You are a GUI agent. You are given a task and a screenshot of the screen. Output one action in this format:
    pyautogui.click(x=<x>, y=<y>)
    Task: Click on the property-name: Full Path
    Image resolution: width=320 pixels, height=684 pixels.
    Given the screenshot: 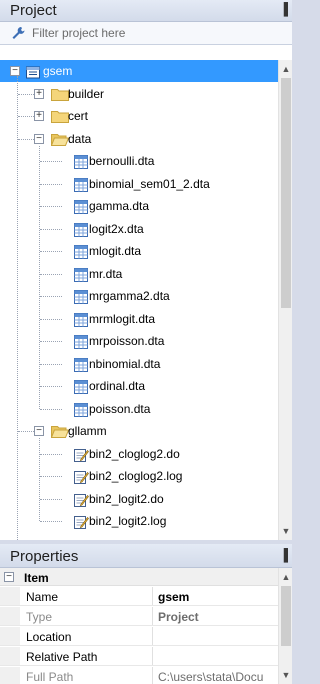 What is the action you would take?
    pyautogui.click(x=50, y=677)
    